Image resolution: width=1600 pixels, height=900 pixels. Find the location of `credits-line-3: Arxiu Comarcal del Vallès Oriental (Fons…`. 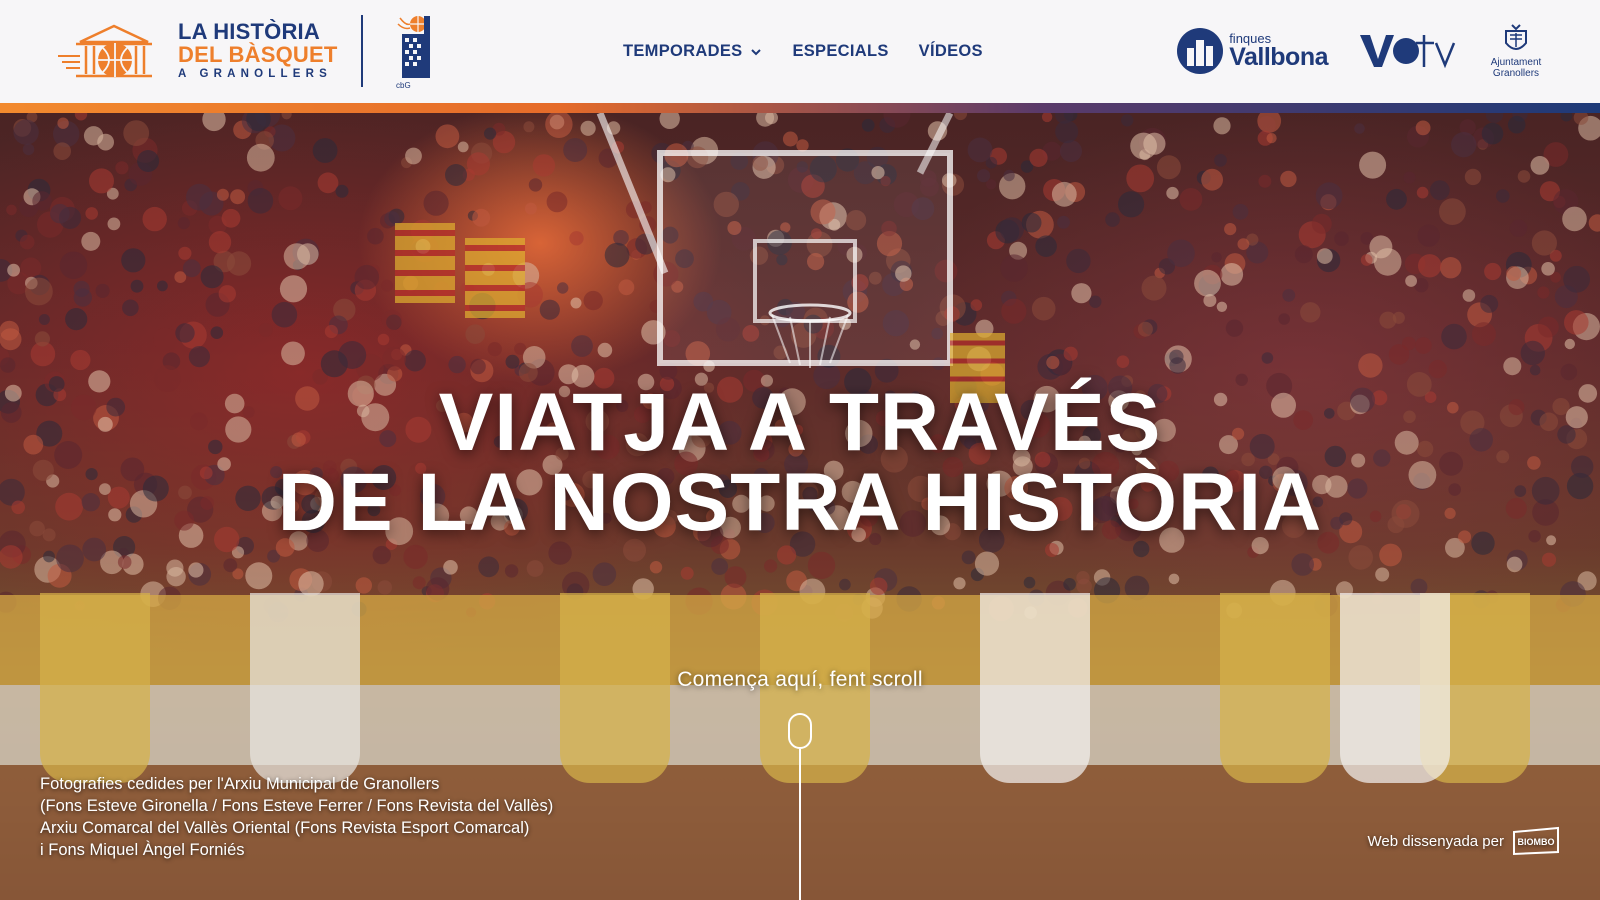

credits-line-3: Arxiu Comarcal del Vallès Oriental (Fons… is located at coordinates (285, 828).